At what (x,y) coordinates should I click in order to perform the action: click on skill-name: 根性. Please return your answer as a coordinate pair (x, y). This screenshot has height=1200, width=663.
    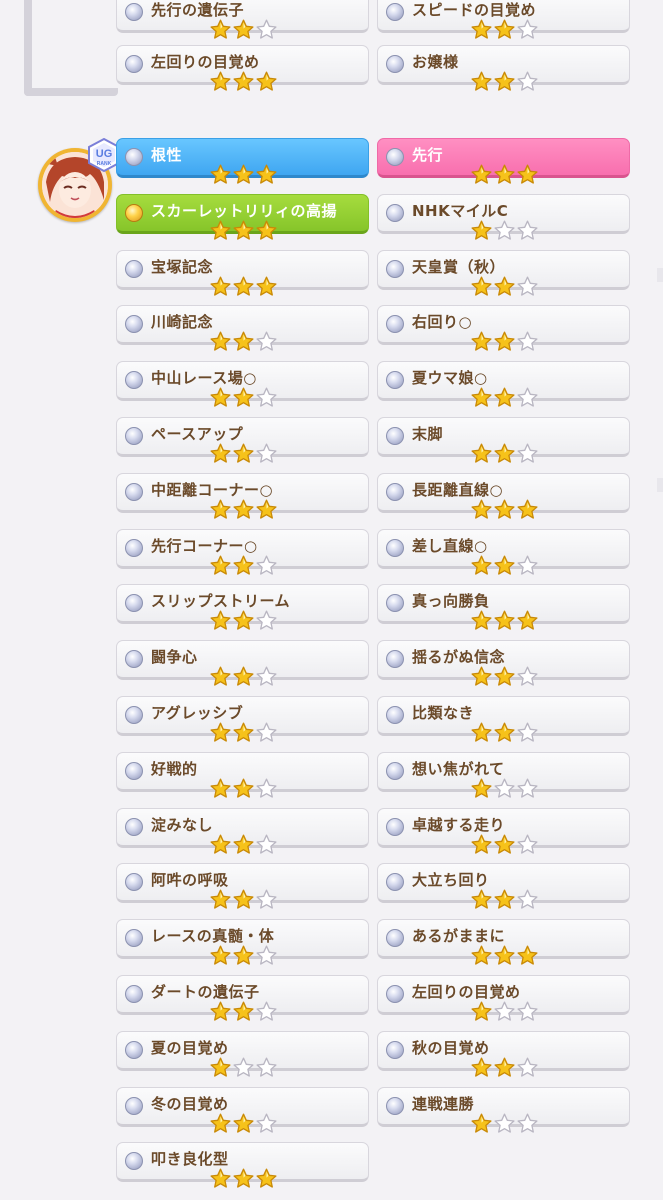
    Looking at the image, I should click on (167, 155).